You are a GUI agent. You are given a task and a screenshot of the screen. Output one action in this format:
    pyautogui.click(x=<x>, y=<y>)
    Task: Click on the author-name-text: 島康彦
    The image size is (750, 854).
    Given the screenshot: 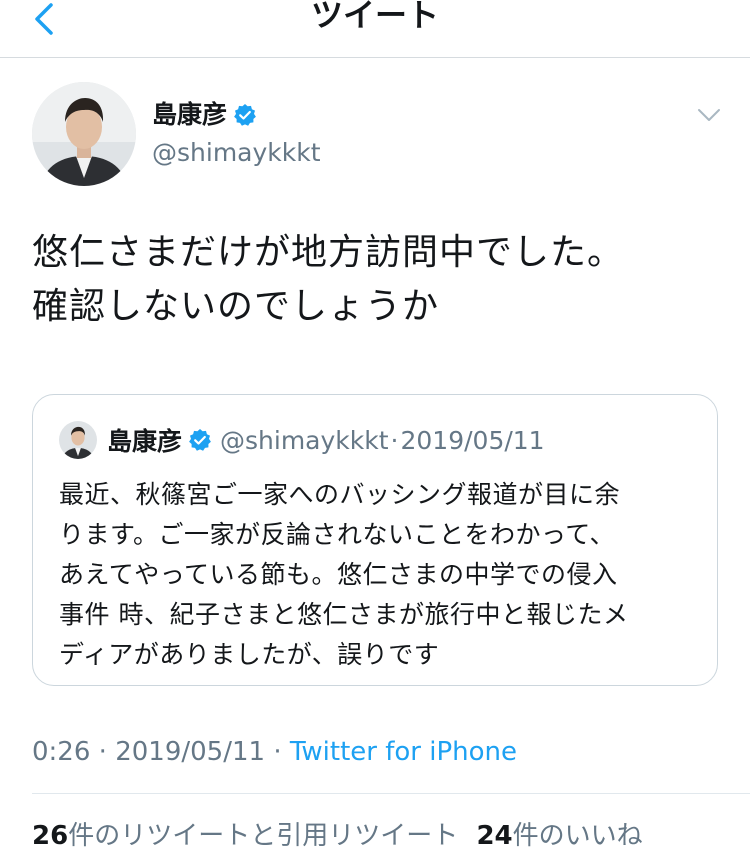 What is the action you would take?
    pyautogui.click(x=190, y=114)
    